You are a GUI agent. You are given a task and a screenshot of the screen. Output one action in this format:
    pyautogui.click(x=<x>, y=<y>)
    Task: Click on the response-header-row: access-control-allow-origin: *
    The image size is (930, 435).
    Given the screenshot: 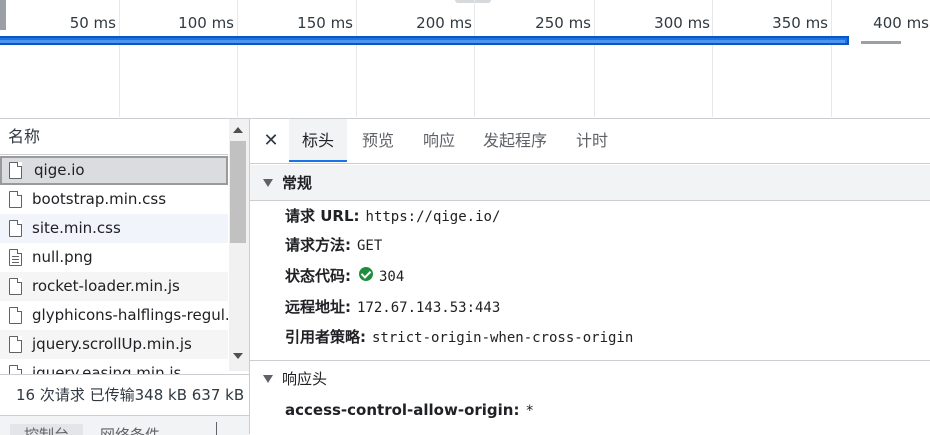 What is the action you would take?
    pyautogui.click(x=409, y=410)
    